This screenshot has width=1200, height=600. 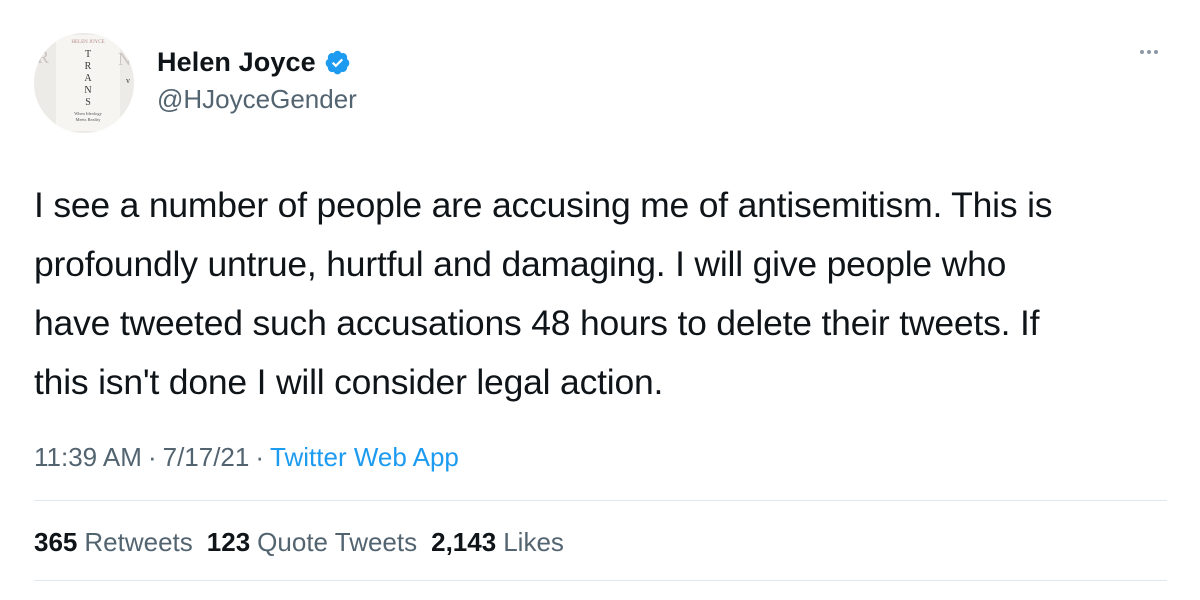 I want to click on tweet-source-link: Twitter Web App, so click(x=364, y=457).